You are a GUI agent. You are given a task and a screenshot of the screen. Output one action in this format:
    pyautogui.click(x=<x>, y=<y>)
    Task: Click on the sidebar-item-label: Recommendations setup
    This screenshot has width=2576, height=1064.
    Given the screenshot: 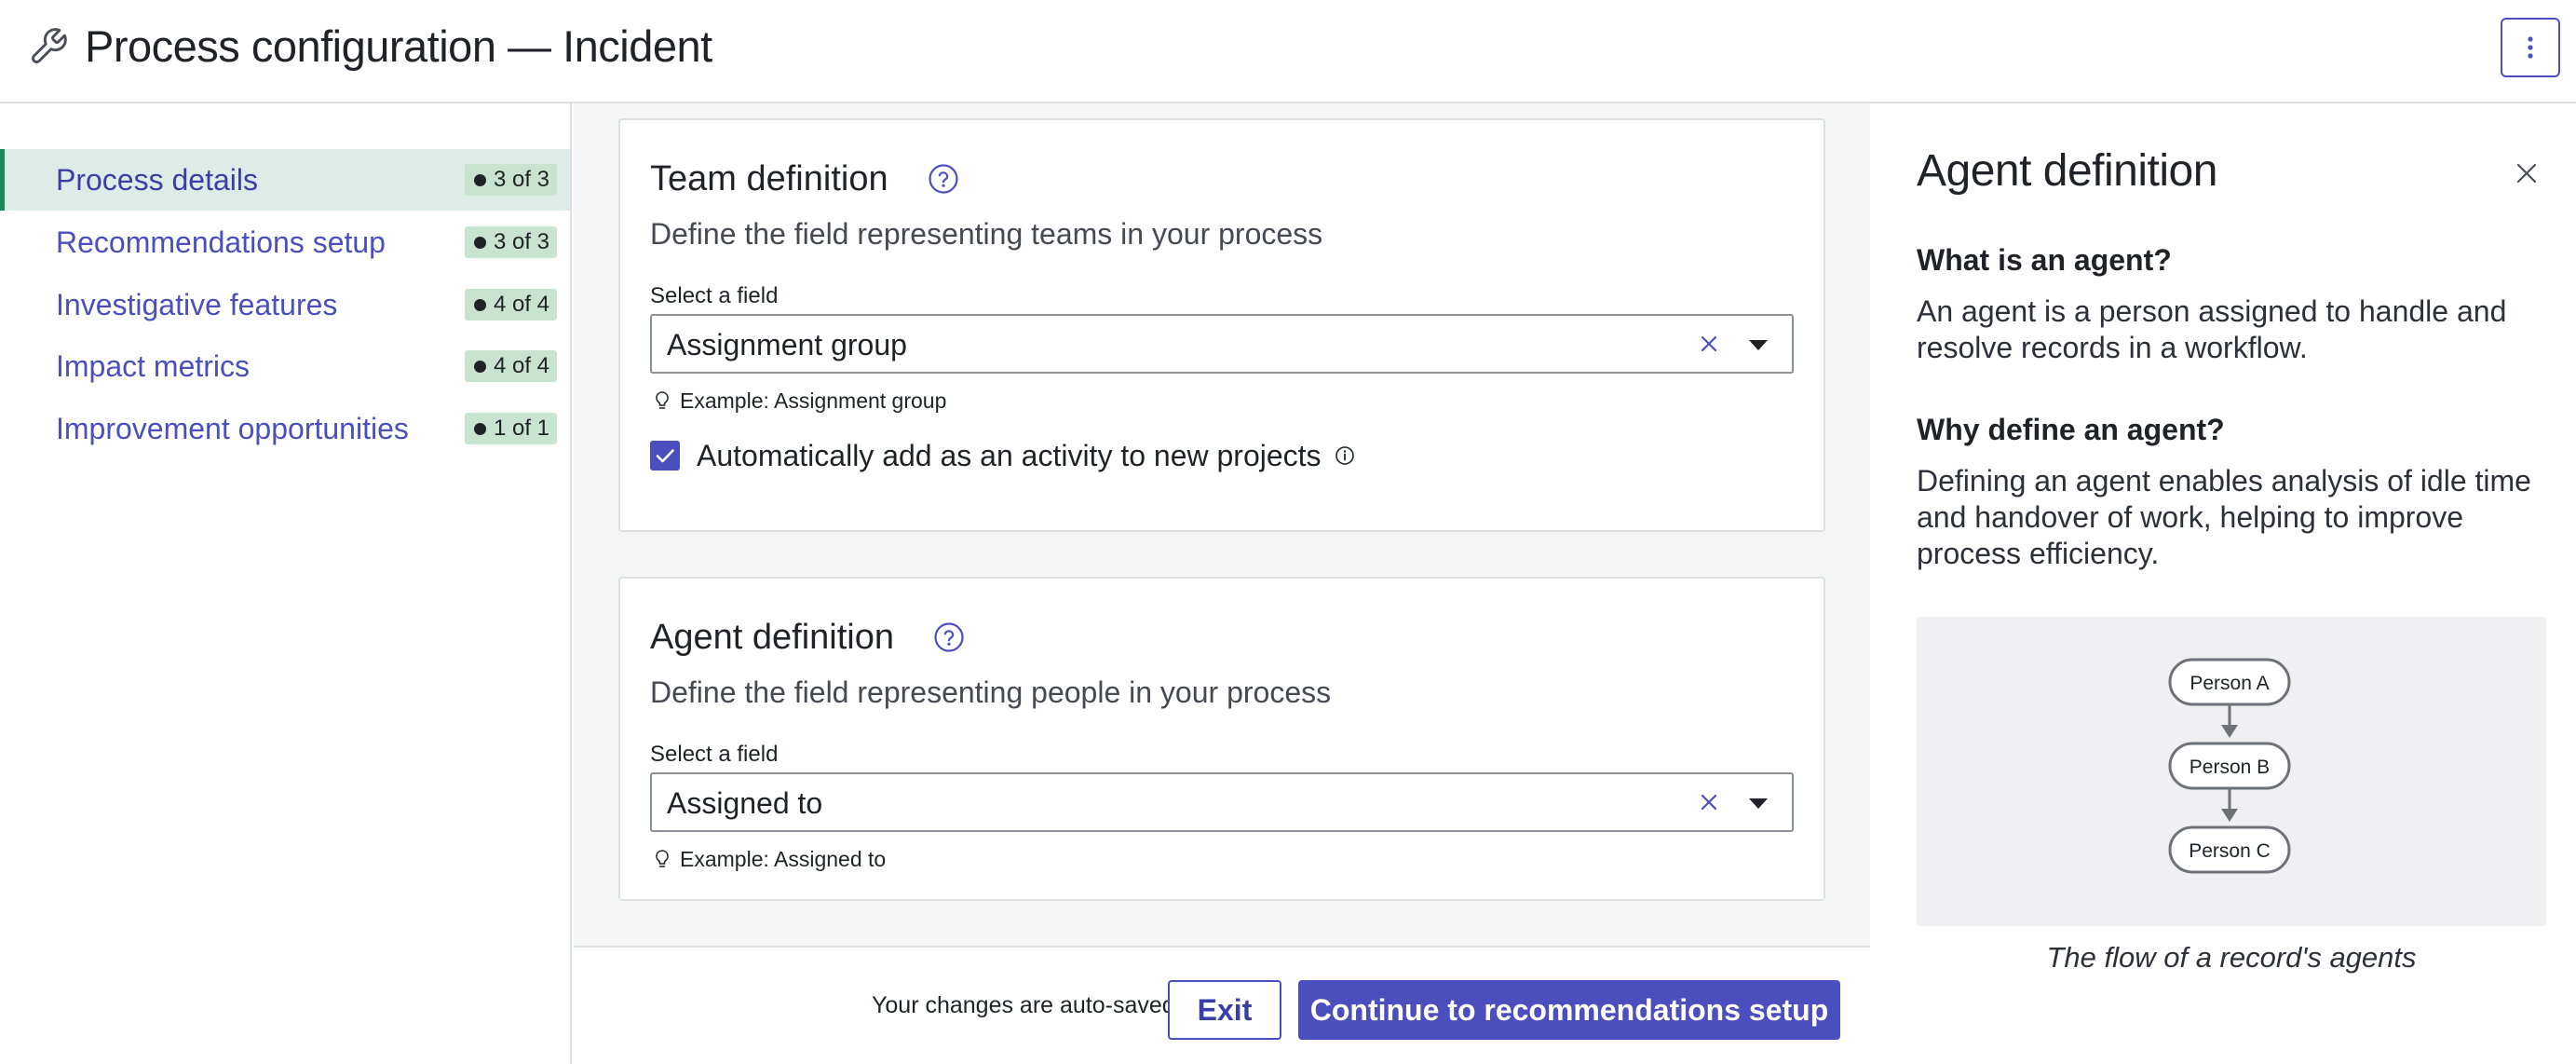 What is the action you would take?
    pyautogui.click(x=221, y=242)
    